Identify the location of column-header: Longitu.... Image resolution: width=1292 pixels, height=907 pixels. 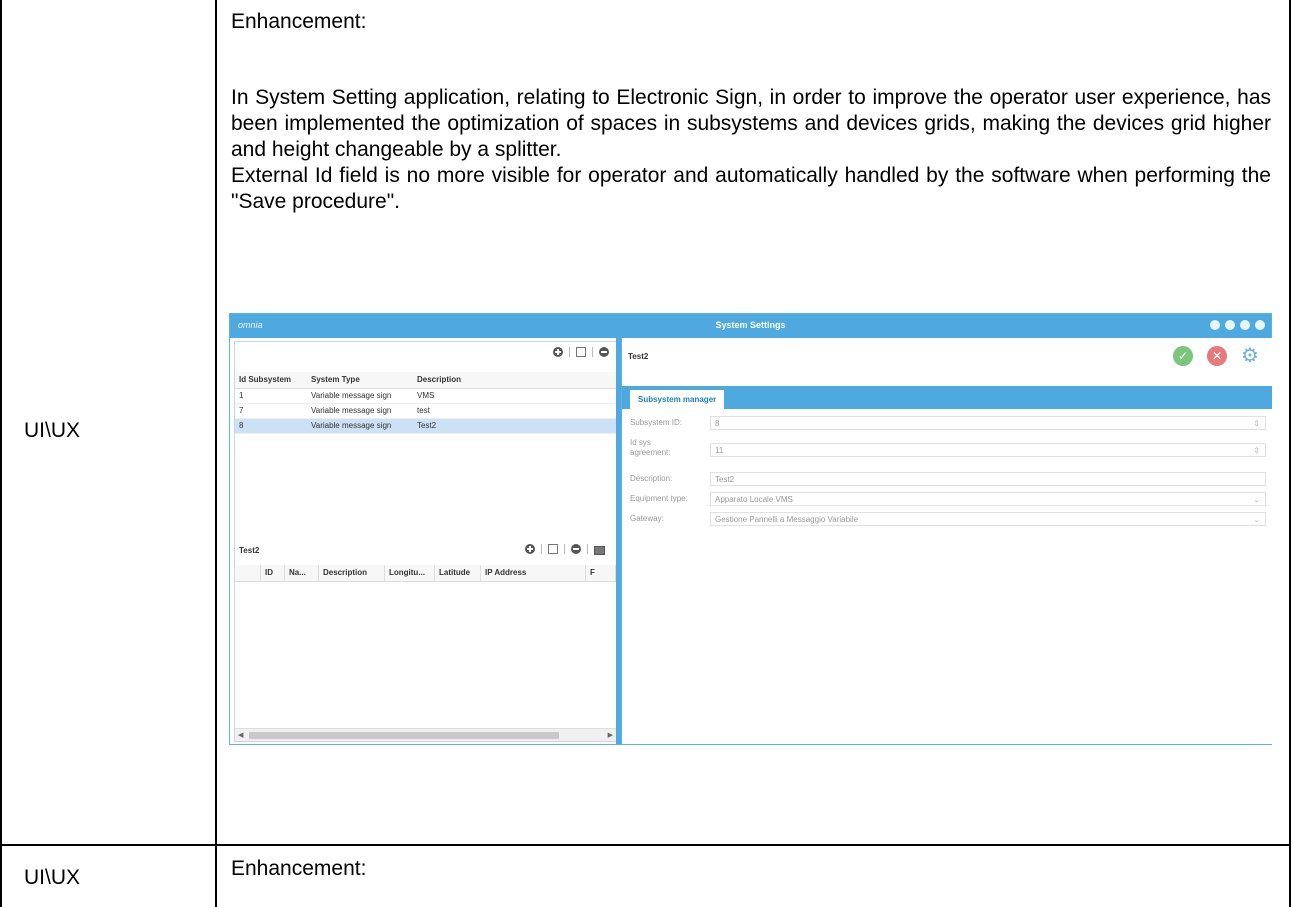
(410, 573).